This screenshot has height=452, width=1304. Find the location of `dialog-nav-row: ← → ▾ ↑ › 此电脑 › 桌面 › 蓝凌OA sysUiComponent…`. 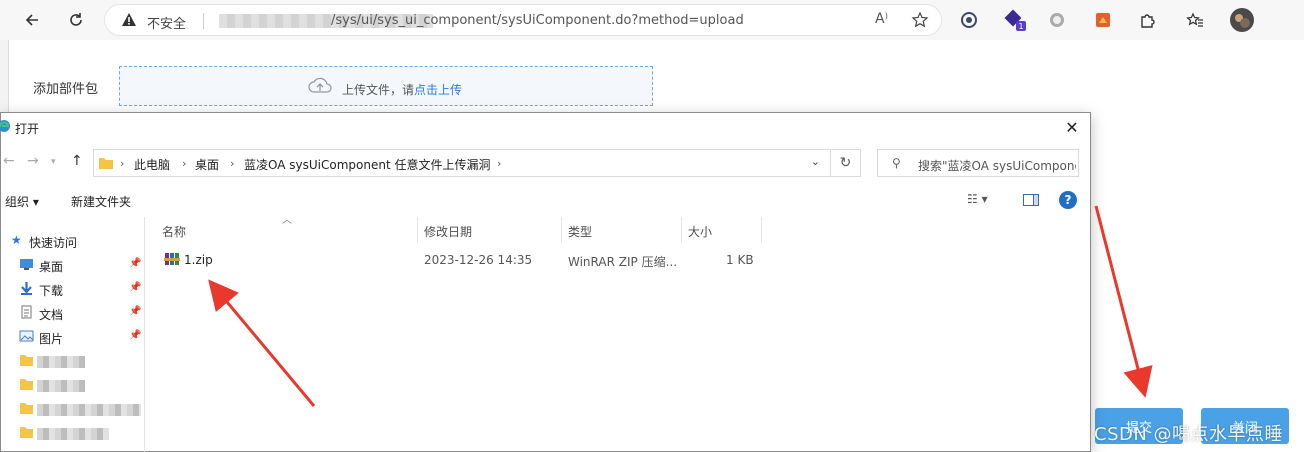

dialog-nav-row: ← → ▾ ↑ › 此电脑 › 桌面 › 蓝凌OA sysUiComponent… is located at coordinates (545, 163).